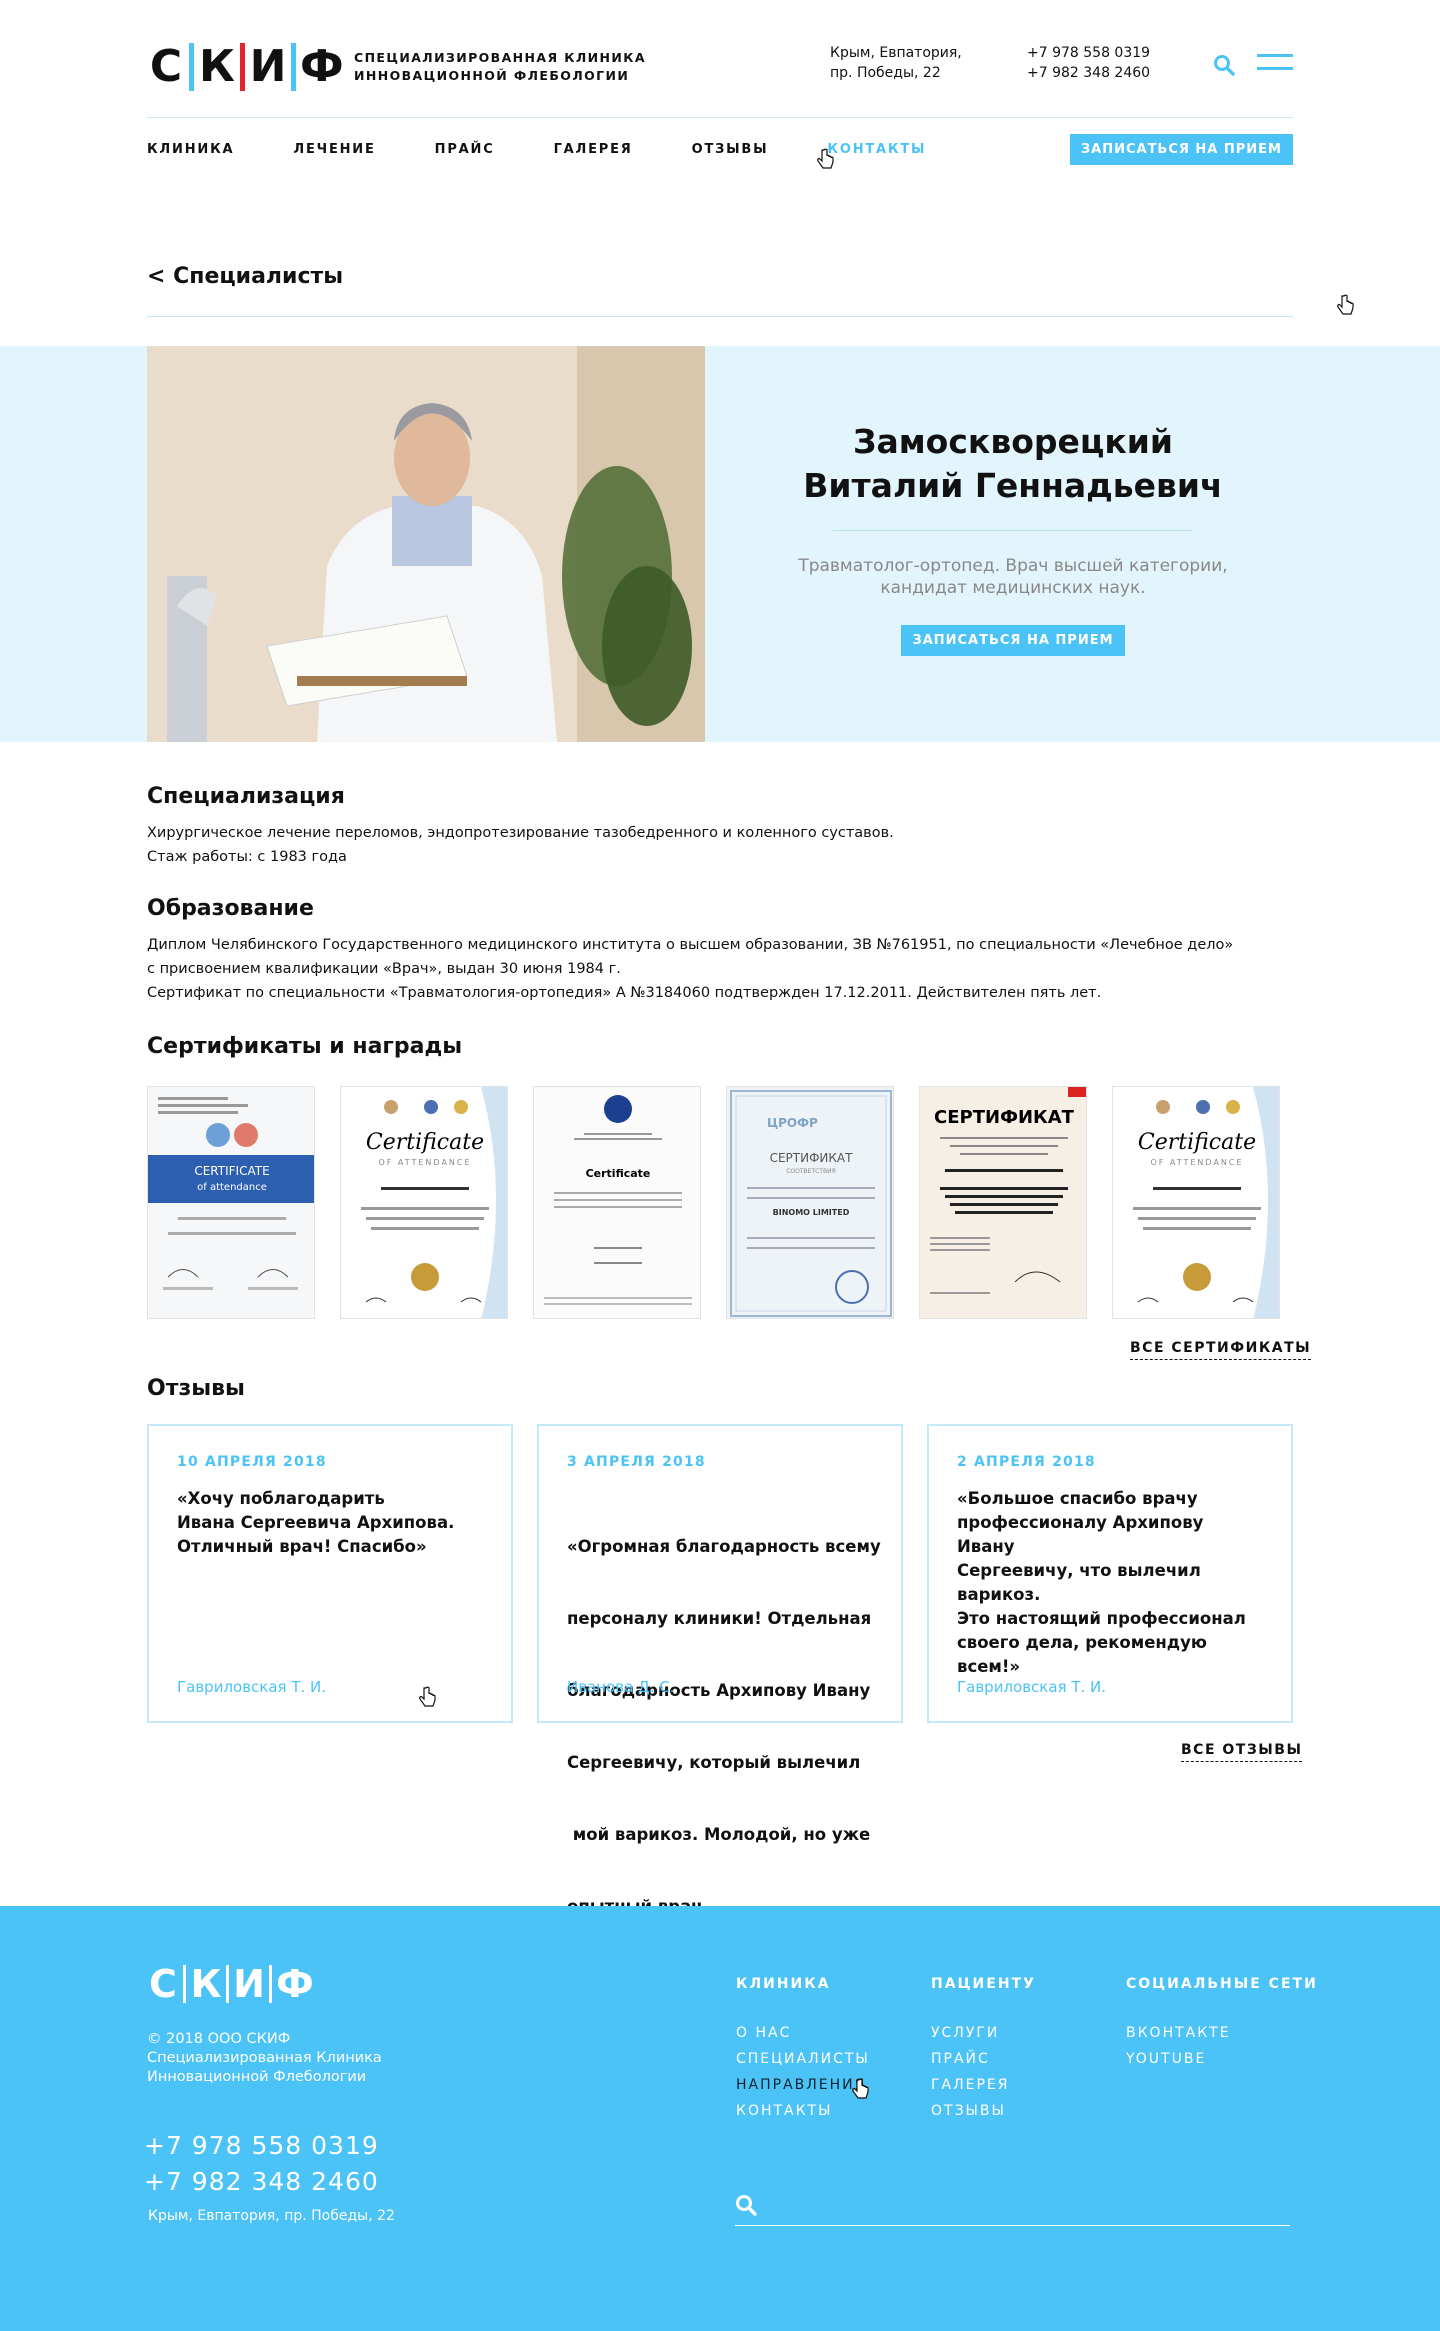  Describe the element at coordinates (230, 1984) in the screenshot. I see `footer-logo: С К И Ф` at that location.